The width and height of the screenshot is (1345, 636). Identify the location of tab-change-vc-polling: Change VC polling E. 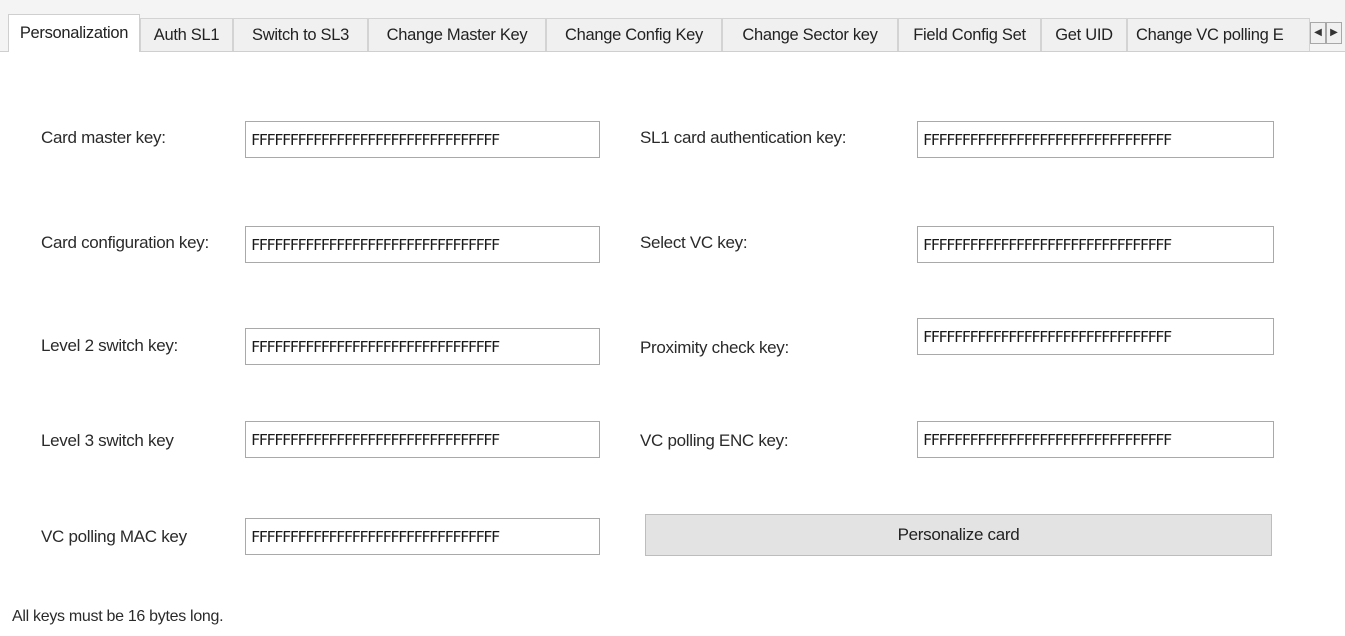
(1218, 34).